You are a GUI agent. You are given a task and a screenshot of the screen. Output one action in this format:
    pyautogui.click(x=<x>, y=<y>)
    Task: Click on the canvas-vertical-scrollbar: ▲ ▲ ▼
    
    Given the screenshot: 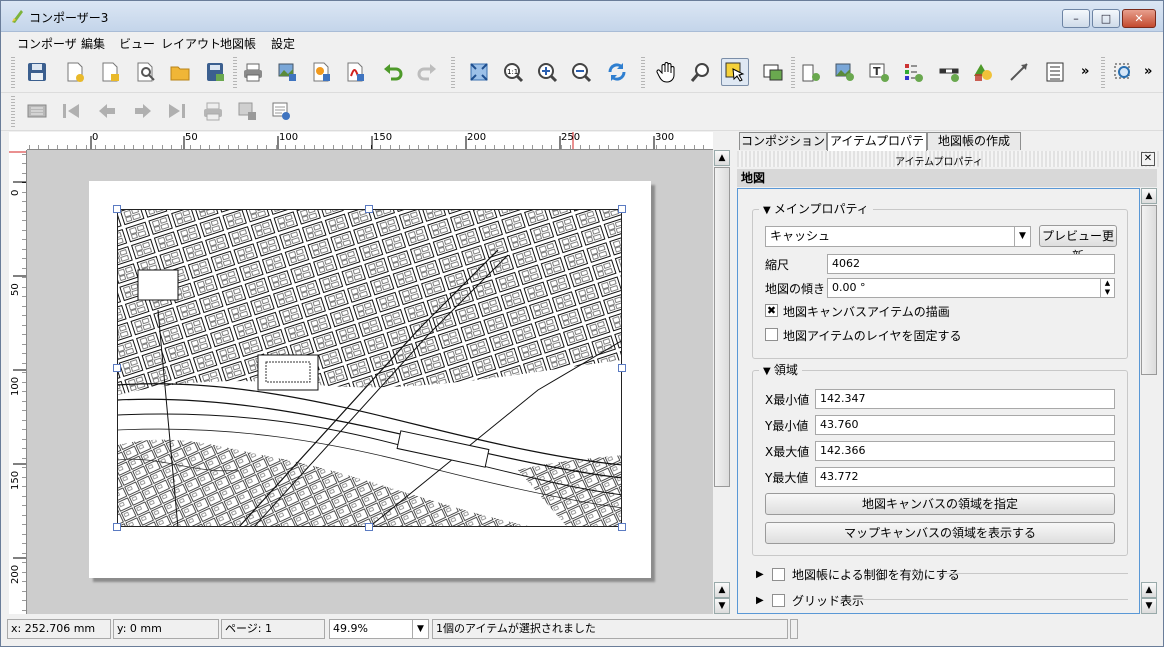 What is the action you would take?
    pyautogui.click(x=722, y=382)
    